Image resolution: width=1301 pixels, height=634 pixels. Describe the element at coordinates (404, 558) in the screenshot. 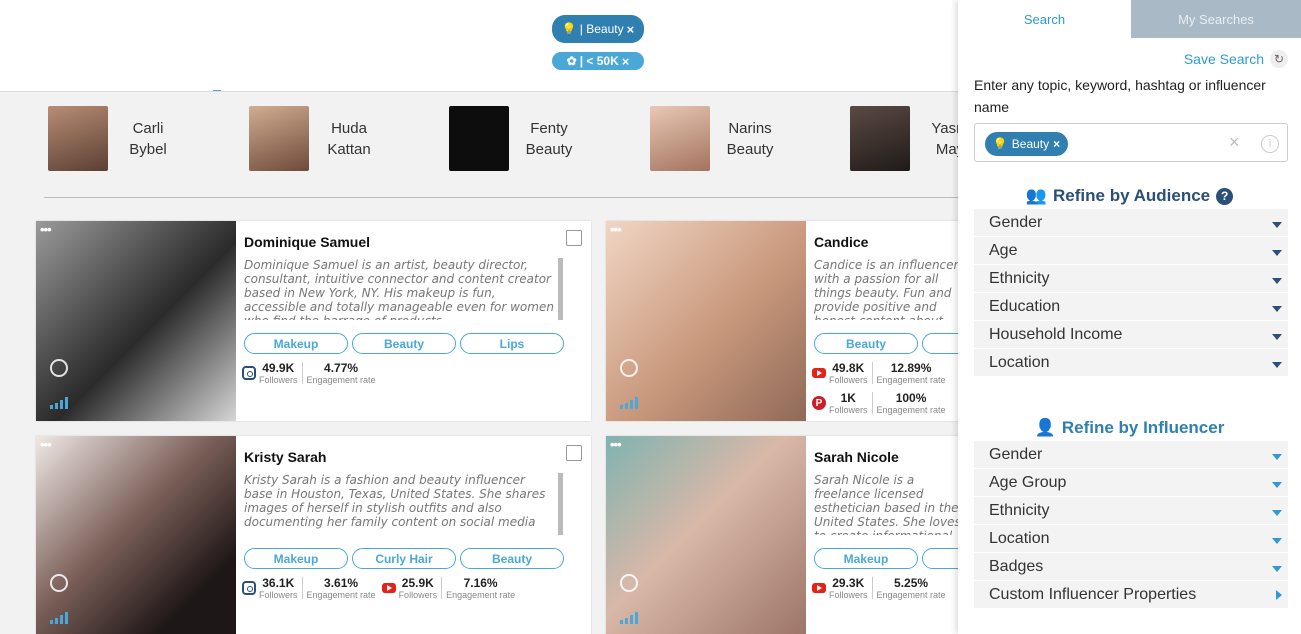

I see `topic-tag: Curly Hair` at that location.